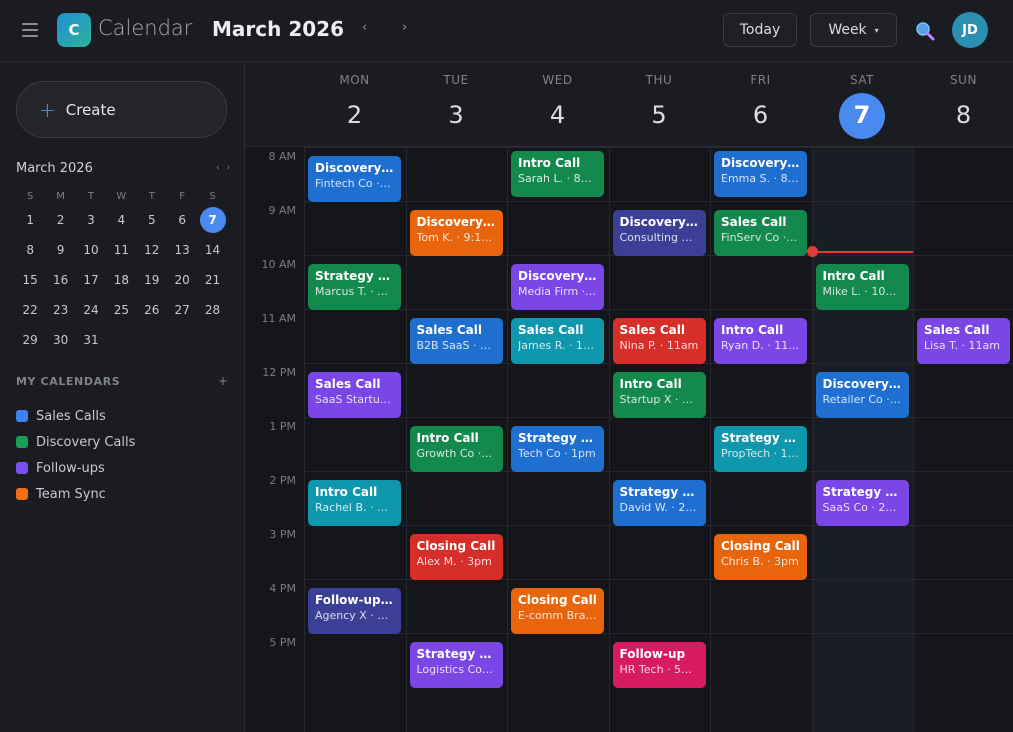  I want to click on calendar-list-item: Sales Calls, so click(75, 416).